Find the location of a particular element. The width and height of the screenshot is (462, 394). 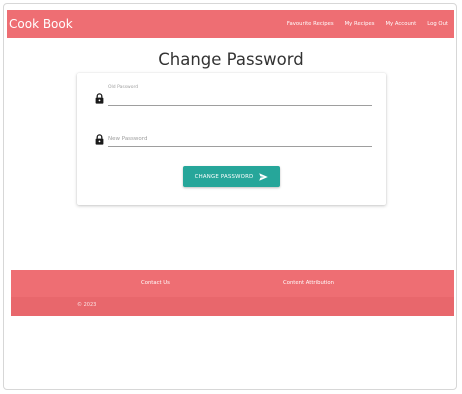

new-password-placeholder: New Password is located at coordinates (128, 139).